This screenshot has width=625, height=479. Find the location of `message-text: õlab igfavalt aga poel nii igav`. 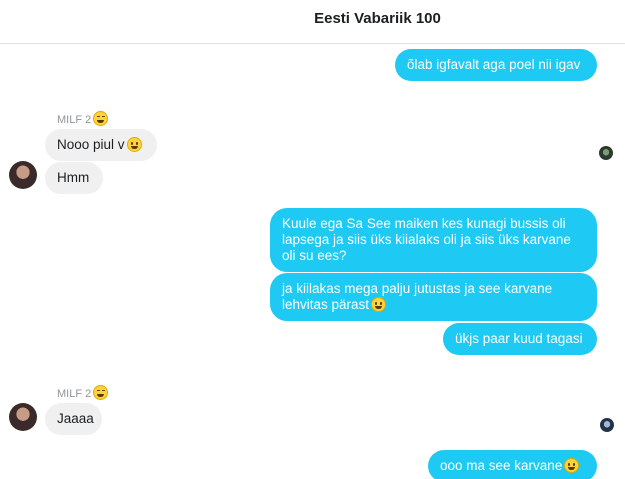

message-text: õlab igfavalt aga poel nii igav is located at coordinates (494, 64).